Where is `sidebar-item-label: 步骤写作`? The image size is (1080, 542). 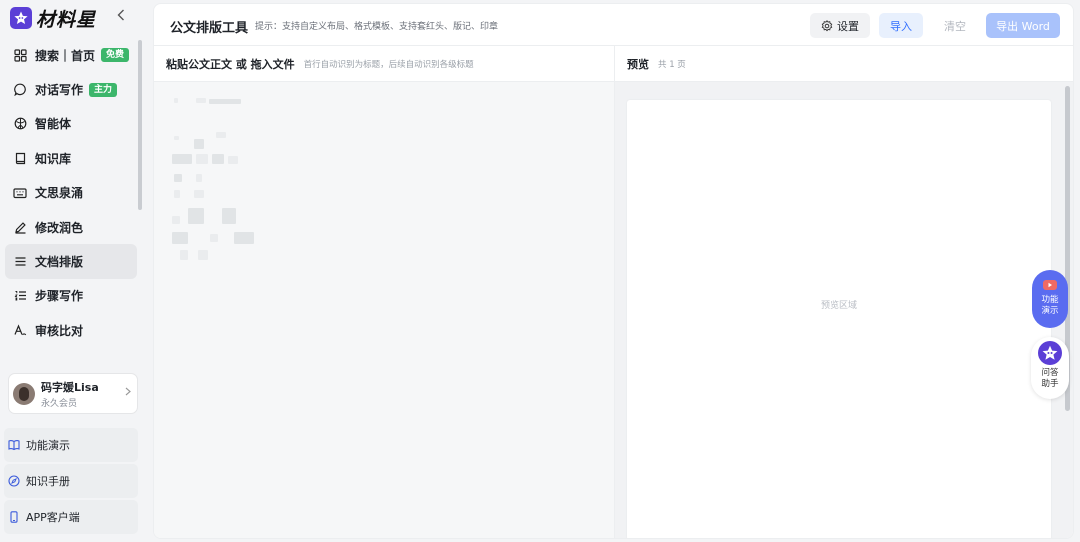 sidebar-item-label: 步骤写作 is located at coordinates (59, 296).